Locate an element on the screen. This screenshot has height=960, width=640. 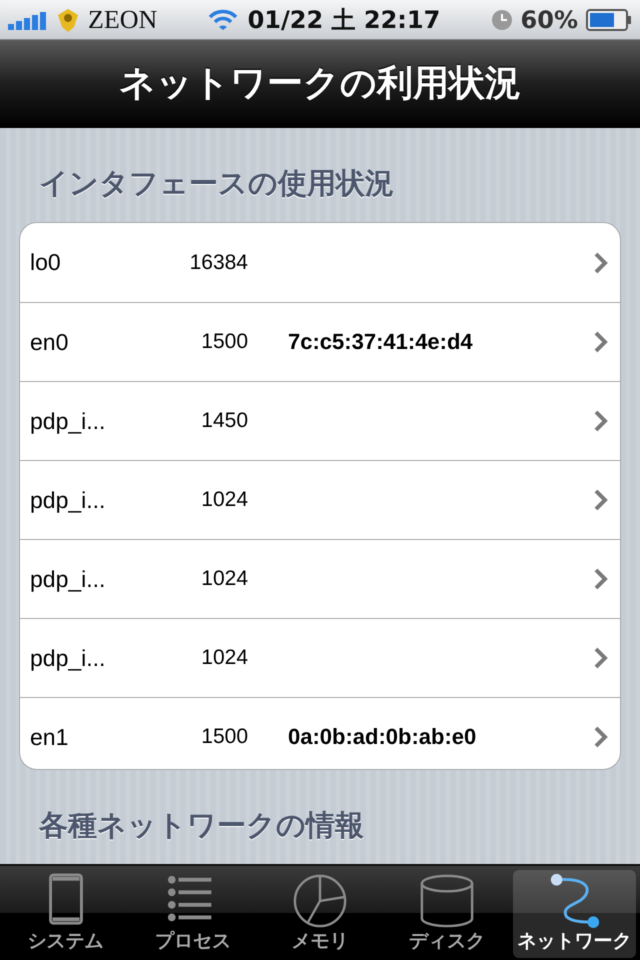
interface-name: en1 is located at coordinates (50, 737).